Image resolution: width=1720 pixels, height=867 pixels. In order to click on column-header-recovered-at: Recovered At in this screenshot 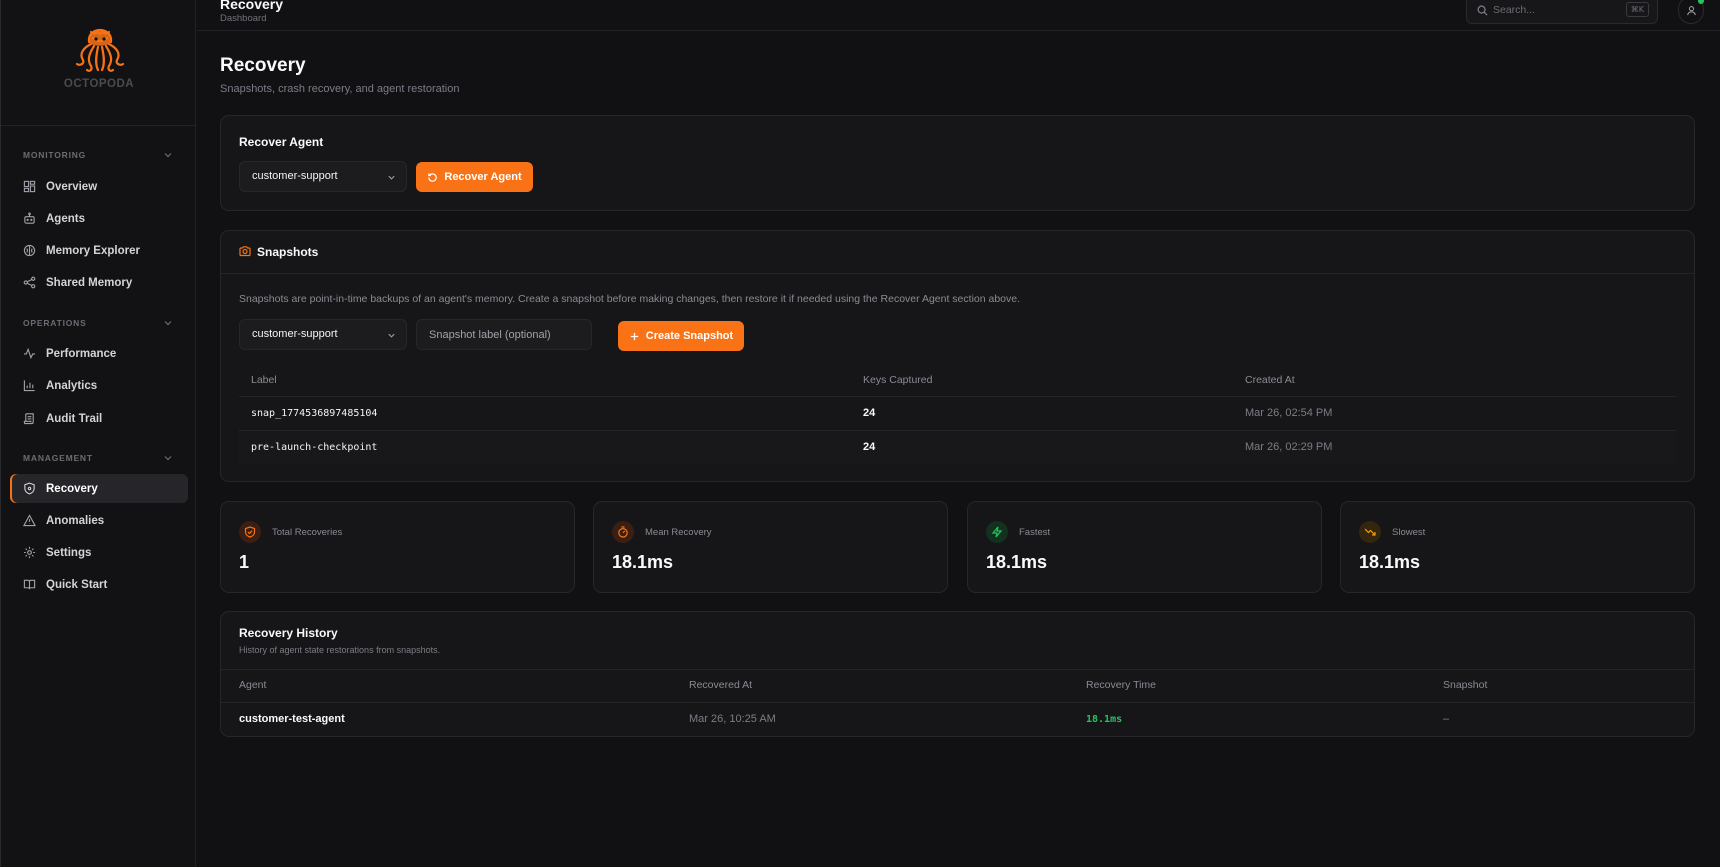, I will do `click(720, 685)`.